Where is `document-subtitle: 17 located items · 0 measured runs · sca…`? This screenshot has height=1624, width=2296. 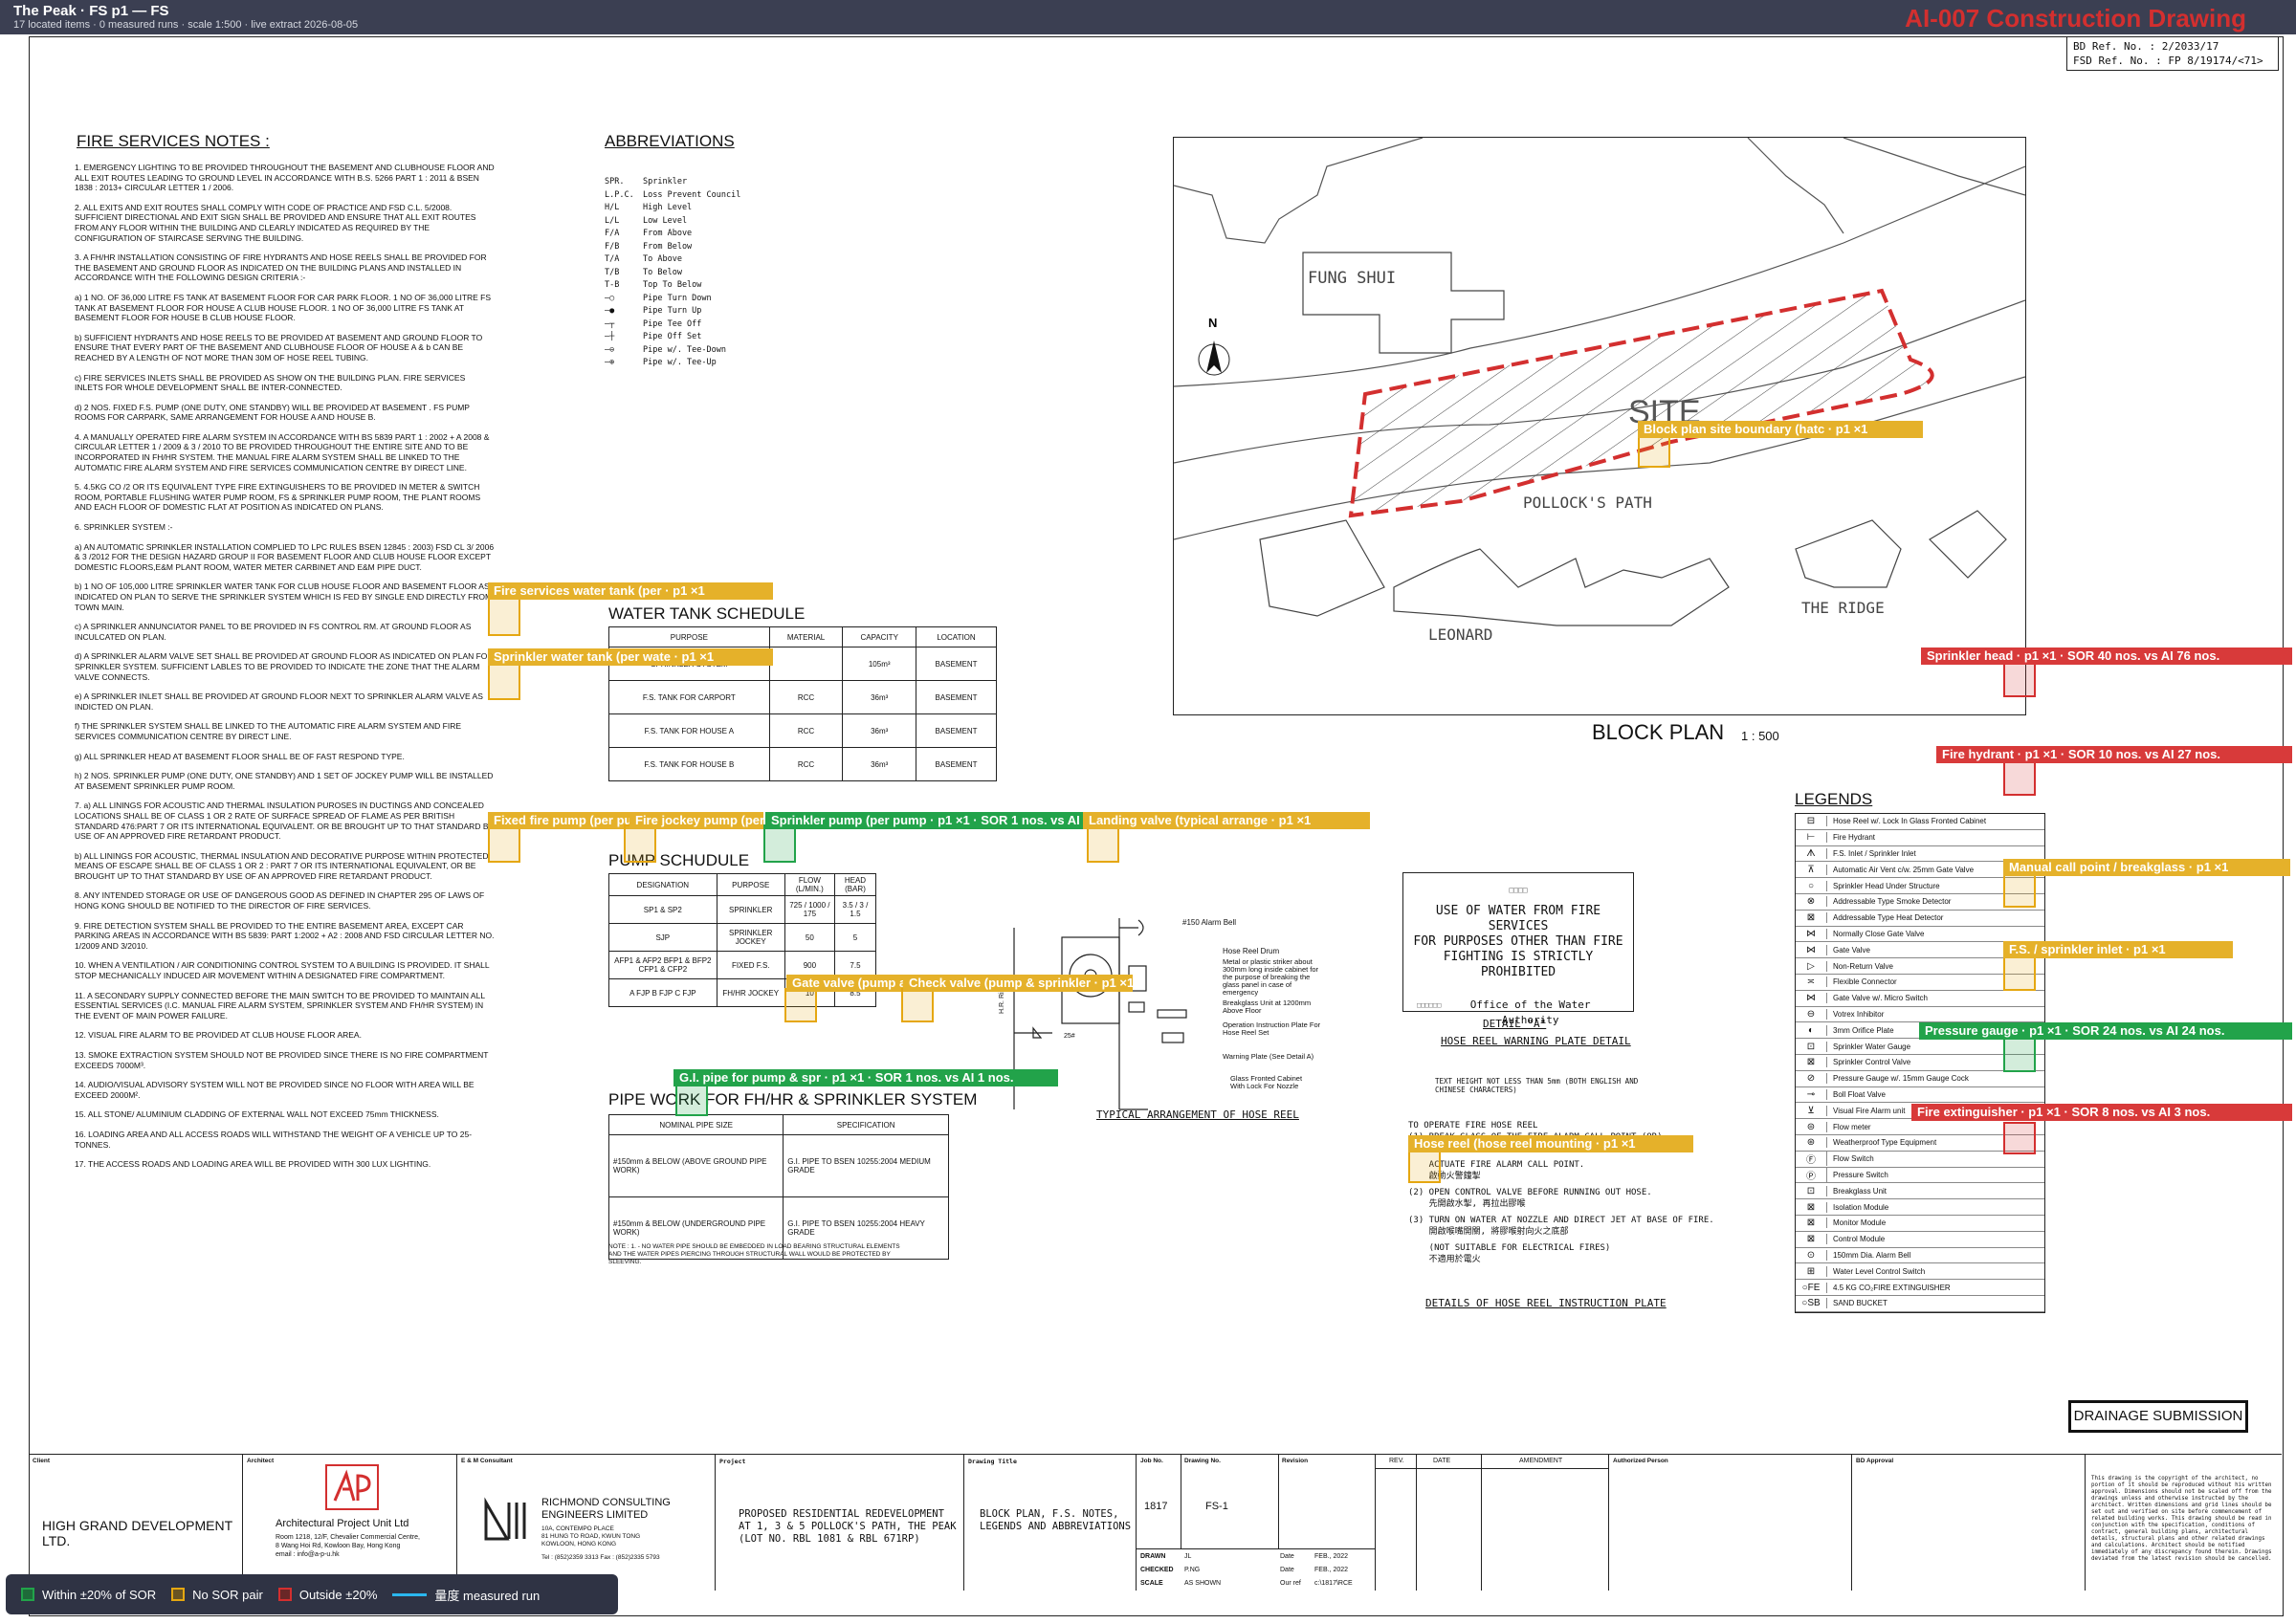 document-subtitle: 17 located items · 0 measured runs · sca… is located at coordinates (186, 25).